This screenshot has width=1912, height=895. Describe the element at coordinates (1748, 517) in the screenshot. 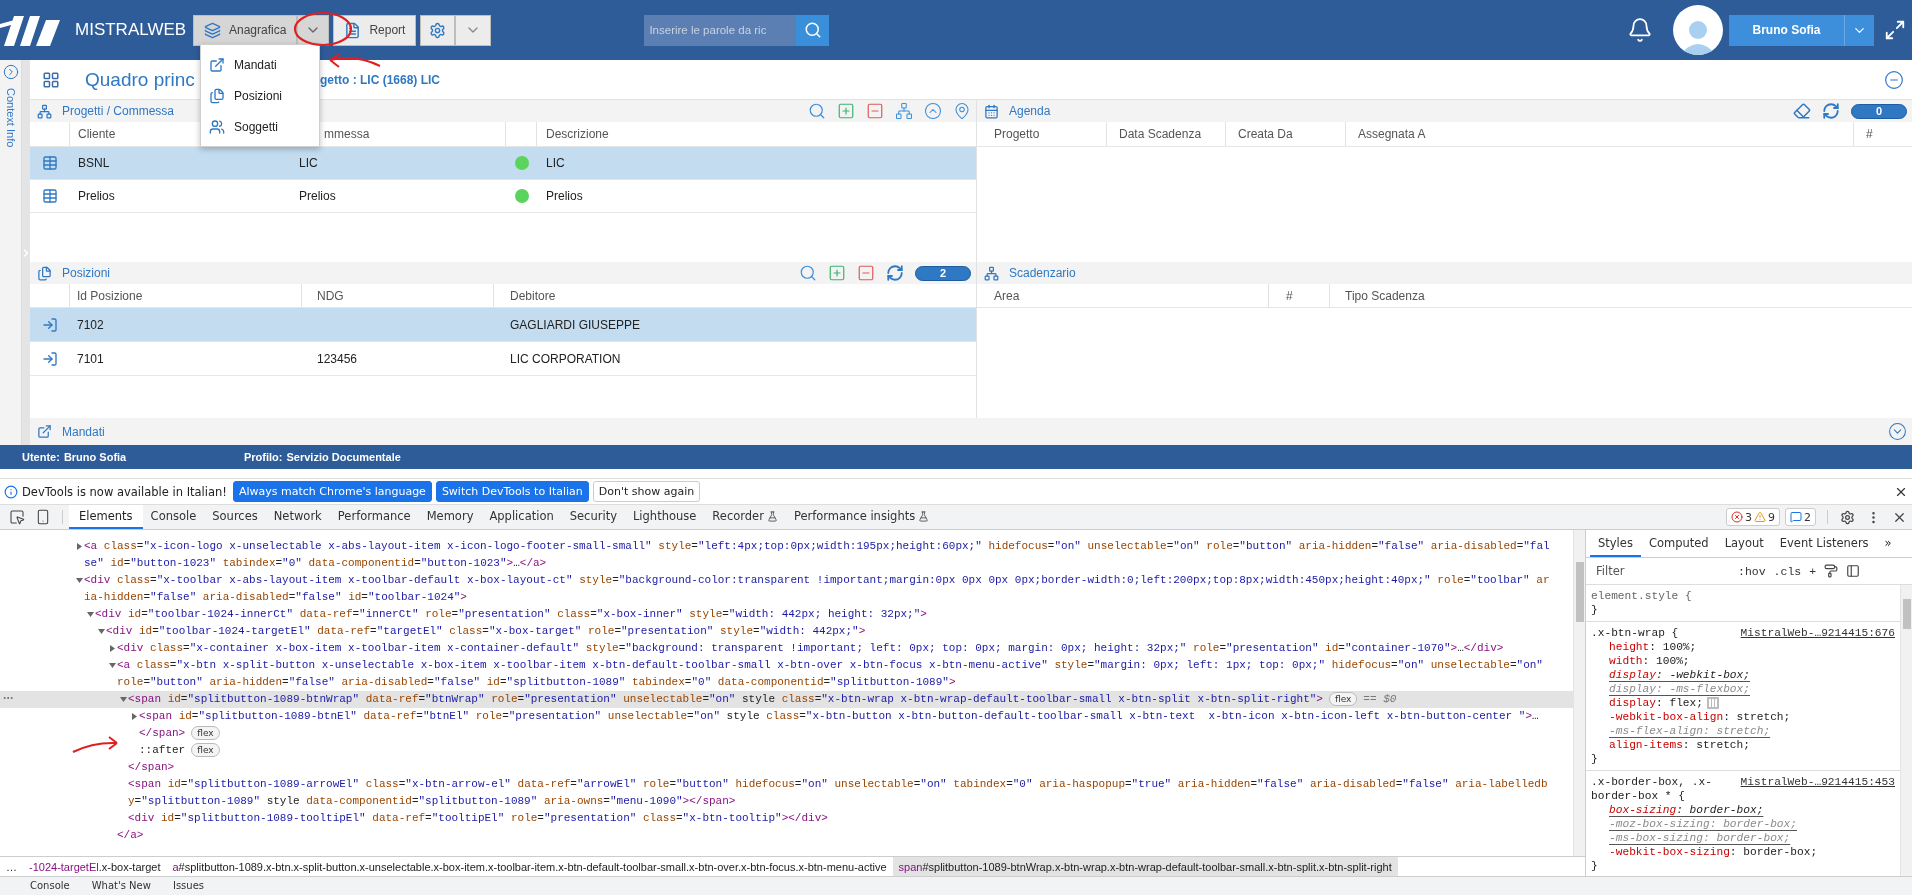

I see `error-count: 3` at that location.